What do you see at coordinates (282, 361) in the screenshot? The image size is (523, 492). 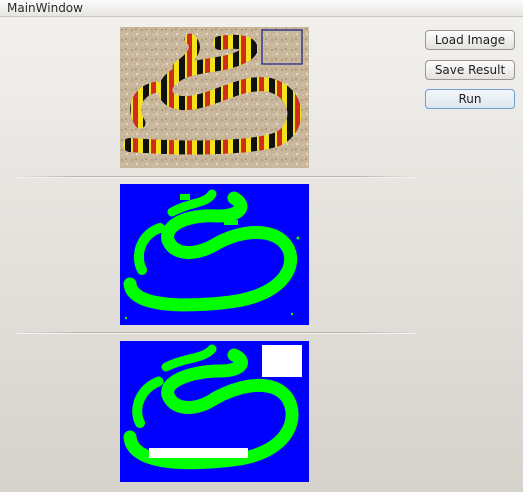 I see `white-region-top` at bounding box center [282, 361].